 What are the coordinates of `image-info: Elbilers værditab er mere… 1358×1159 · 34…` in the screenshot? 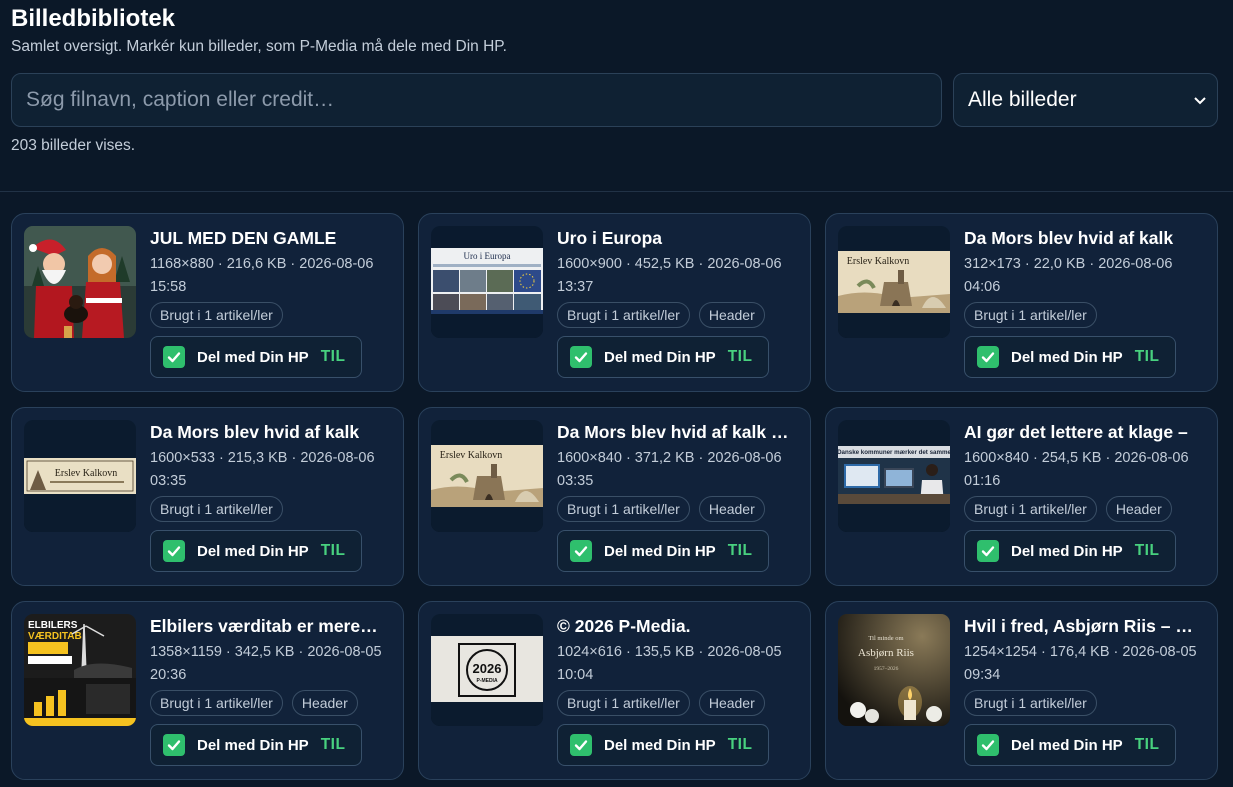 It's located at (274, 665).